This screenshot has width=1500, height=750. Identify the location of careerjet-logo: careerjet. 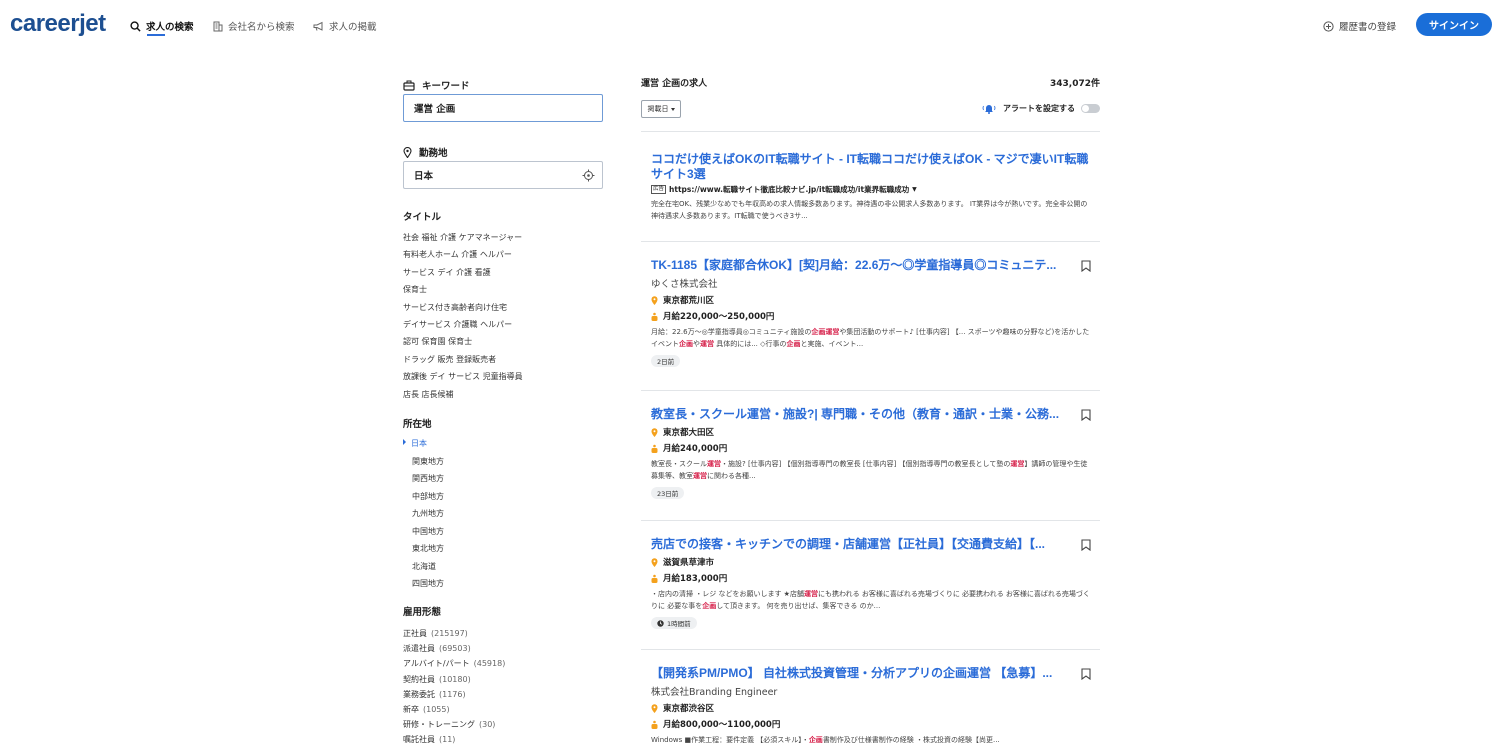
(58, 24).